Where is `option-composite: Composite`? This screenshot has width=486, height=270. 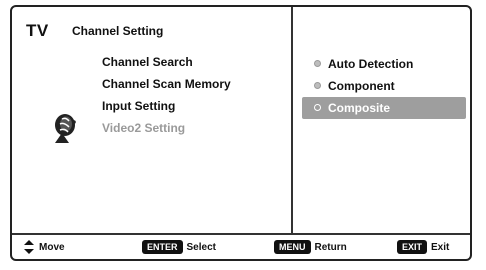
option-composite: Composite is located at coordinates (384, 108).